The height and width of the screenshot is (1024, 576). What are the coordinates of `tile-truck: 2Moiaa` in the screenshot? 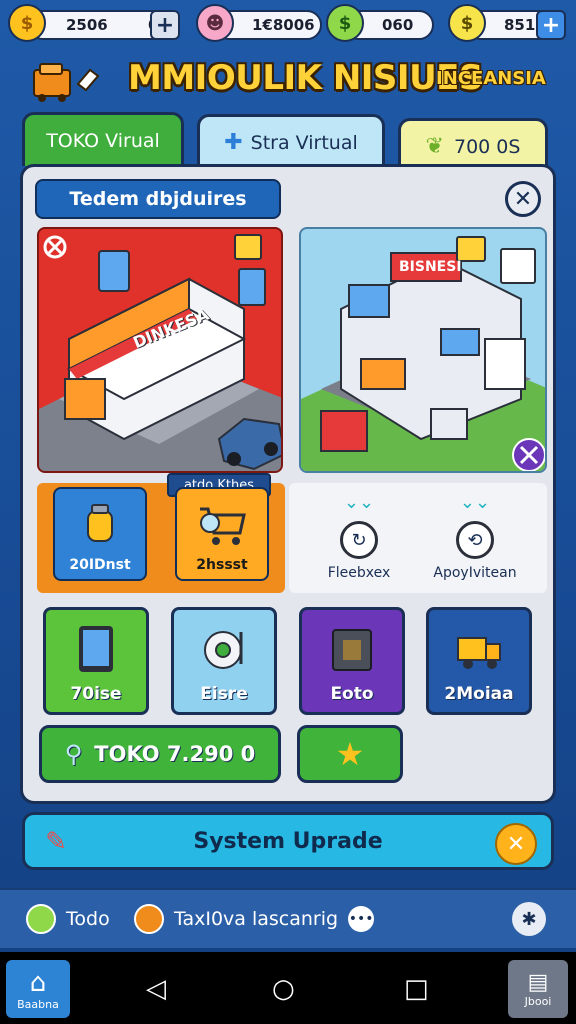 It's located at (479, 661).